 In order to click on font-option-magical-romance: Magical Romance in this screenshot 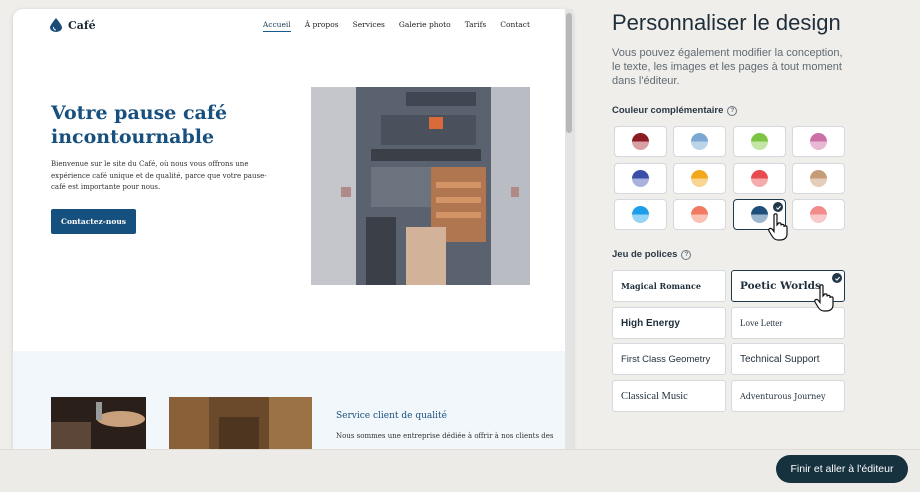, I will do `click(669, 286)`.